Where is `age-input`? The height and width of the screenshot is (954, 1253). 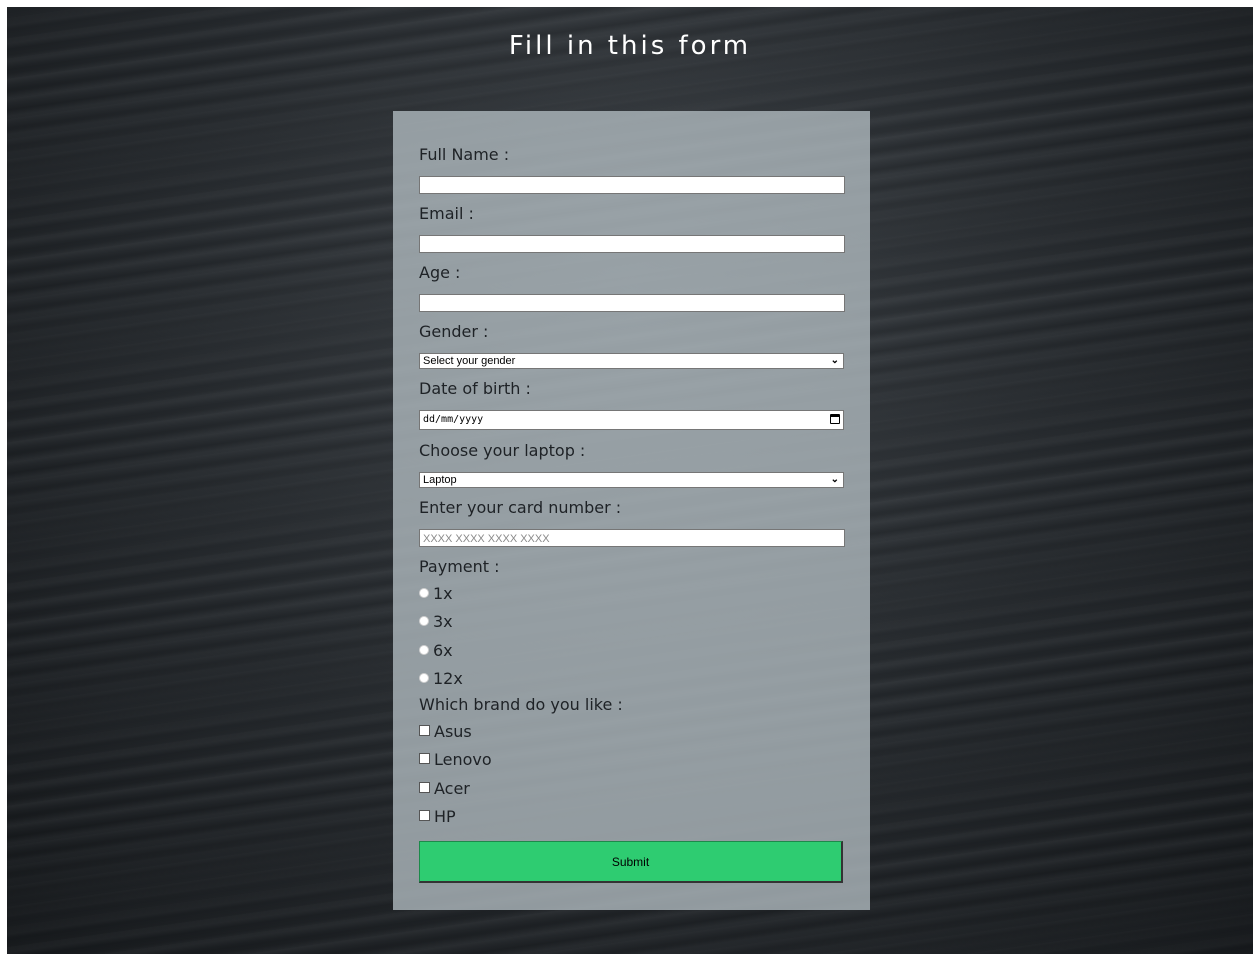 age-input is located at coordinates (632, 303).